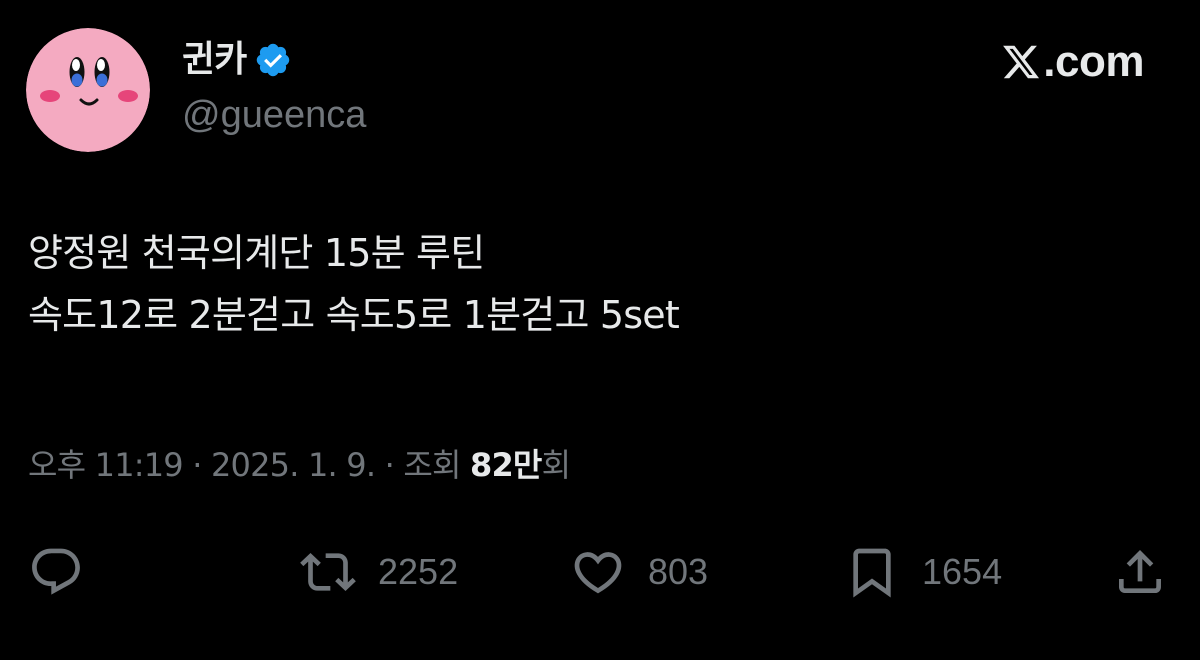 This screenshot has width=1200, height=660. What do you see at coordinates (639, 572) in the screenshot?
I see `like-button: 803` at bounding box center [639, 572].